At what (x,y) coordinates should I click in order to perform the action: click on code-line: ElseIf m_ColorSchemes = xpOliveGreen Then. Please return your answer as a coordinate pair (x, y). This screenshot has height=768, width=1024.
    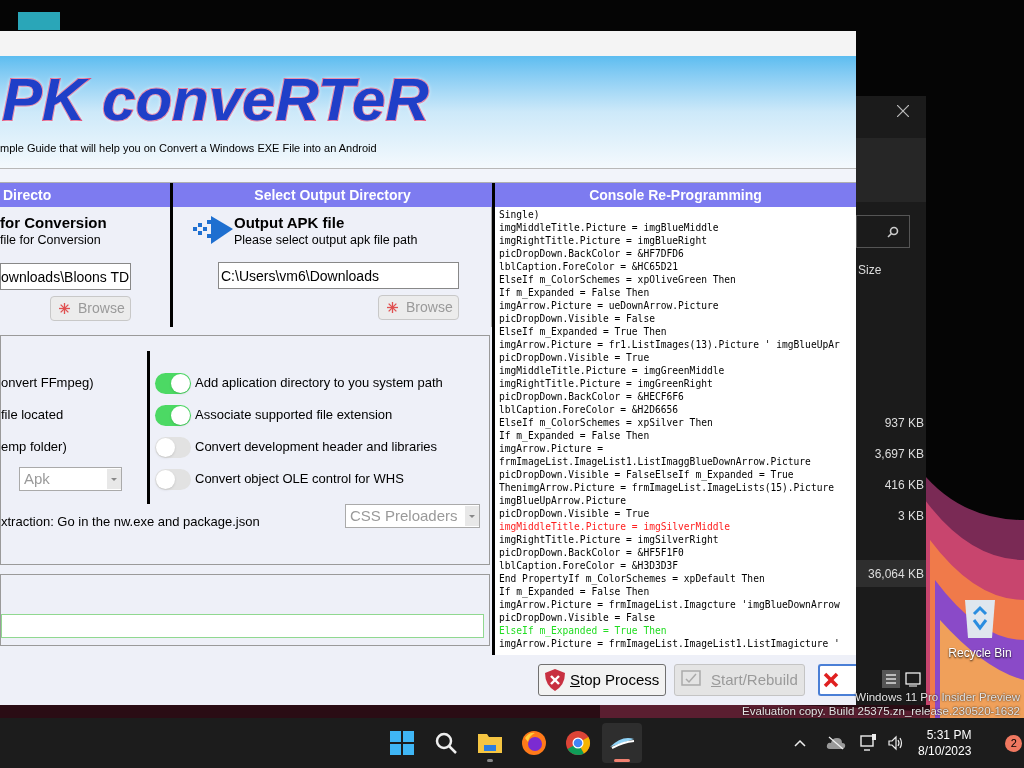
    Looking at the image, I should click on (617, 279).